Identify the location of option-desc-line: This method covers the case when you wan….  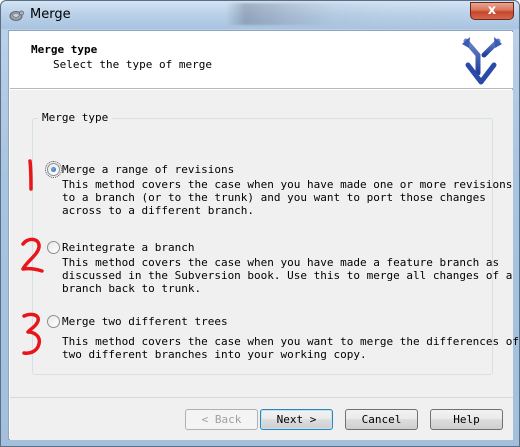
(290, 341).